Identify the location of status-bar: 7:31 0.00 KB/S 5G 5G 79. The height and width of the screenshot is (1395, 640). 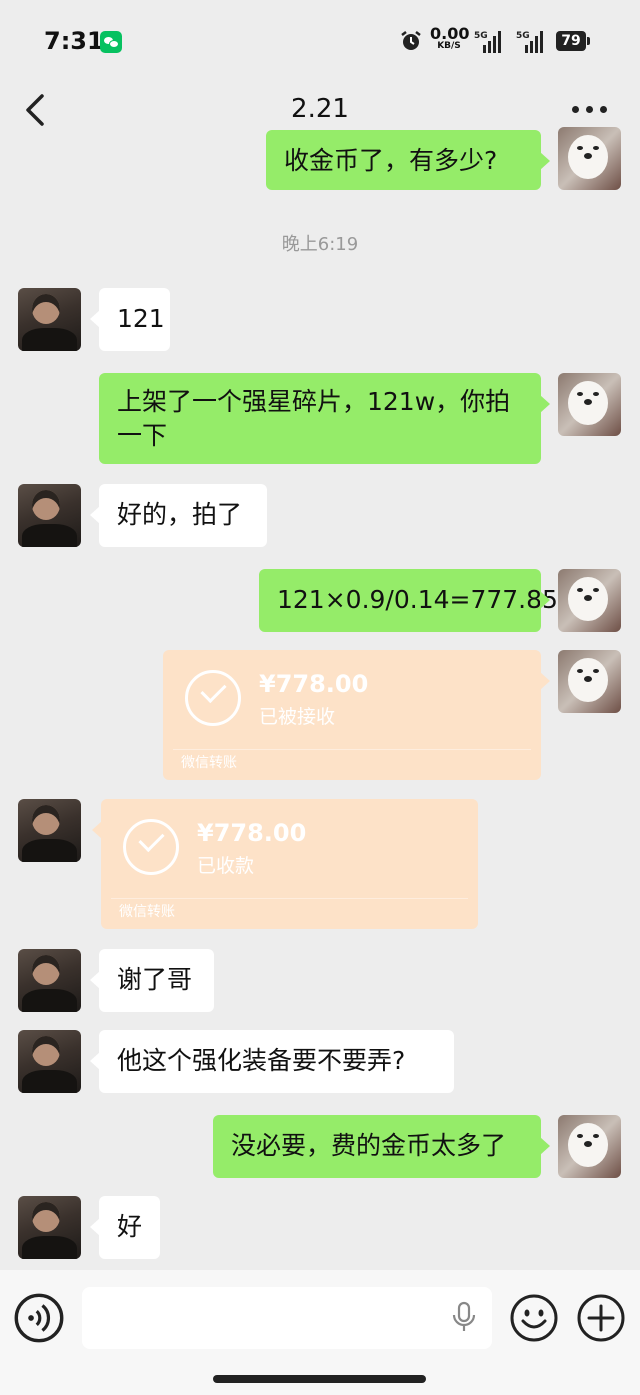
(320, 42).